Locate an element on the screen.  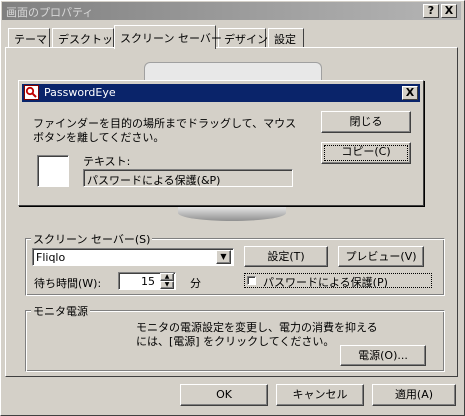
popup-text-field: パスワードによる保護(&P) is located at coordinates (188, 178).